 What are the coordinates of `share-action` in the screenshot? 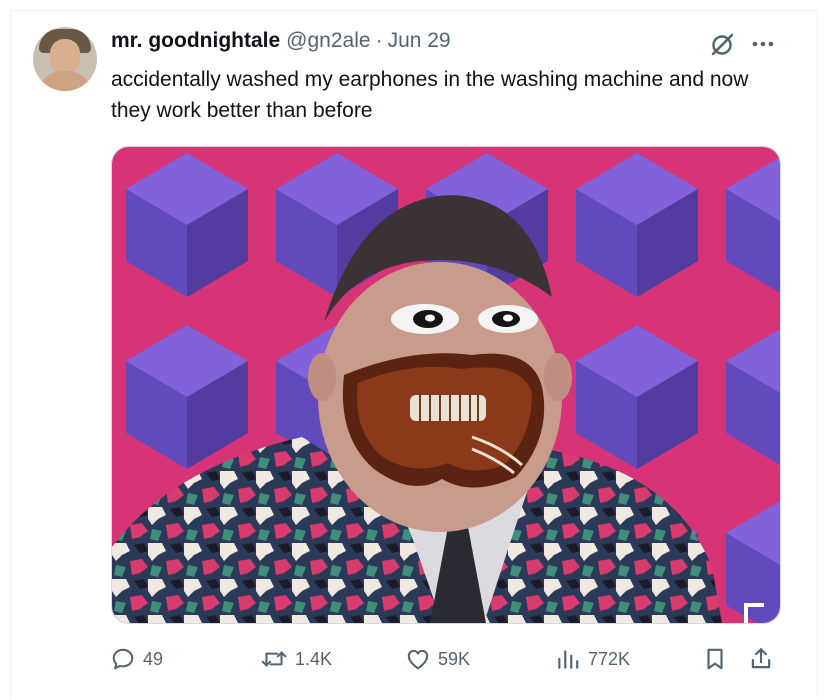 It's located at (761, 659).